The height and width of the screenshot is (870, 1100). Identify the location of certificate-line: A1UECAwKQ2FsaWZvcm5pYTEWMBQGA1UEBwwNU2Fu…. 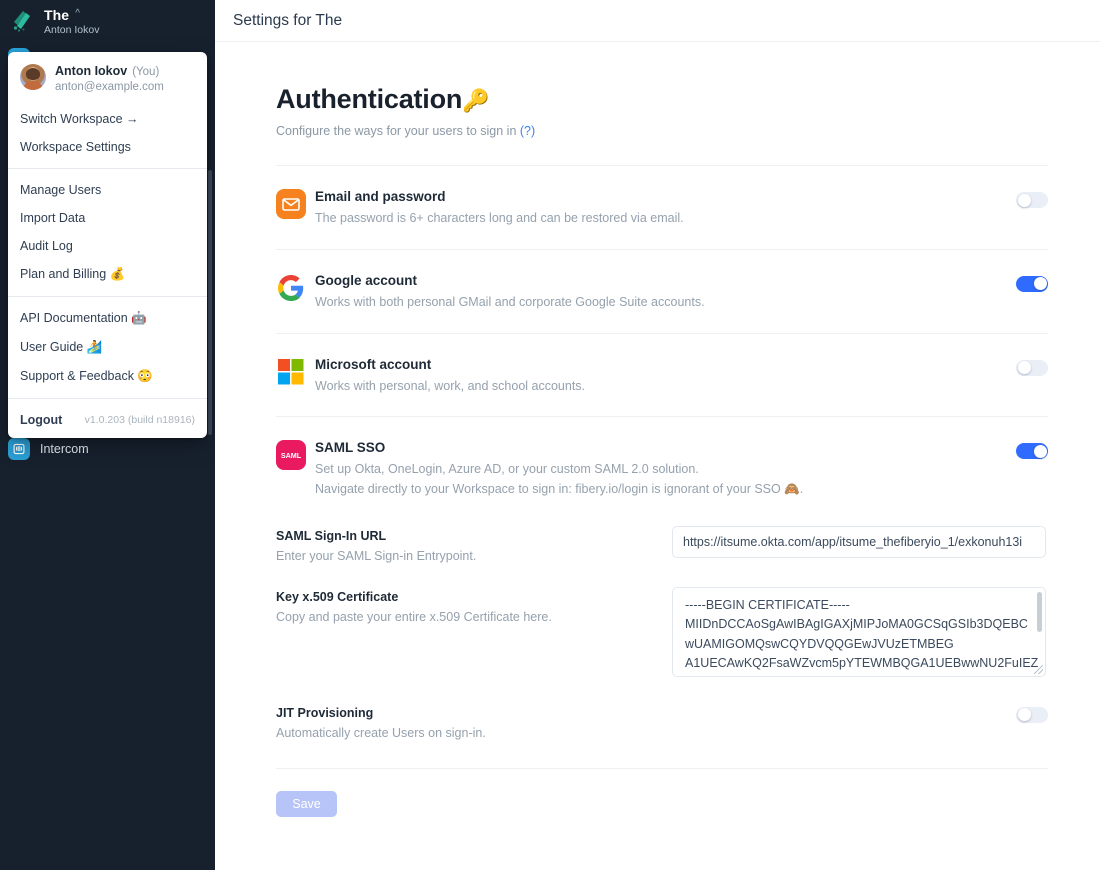
(862, 662).